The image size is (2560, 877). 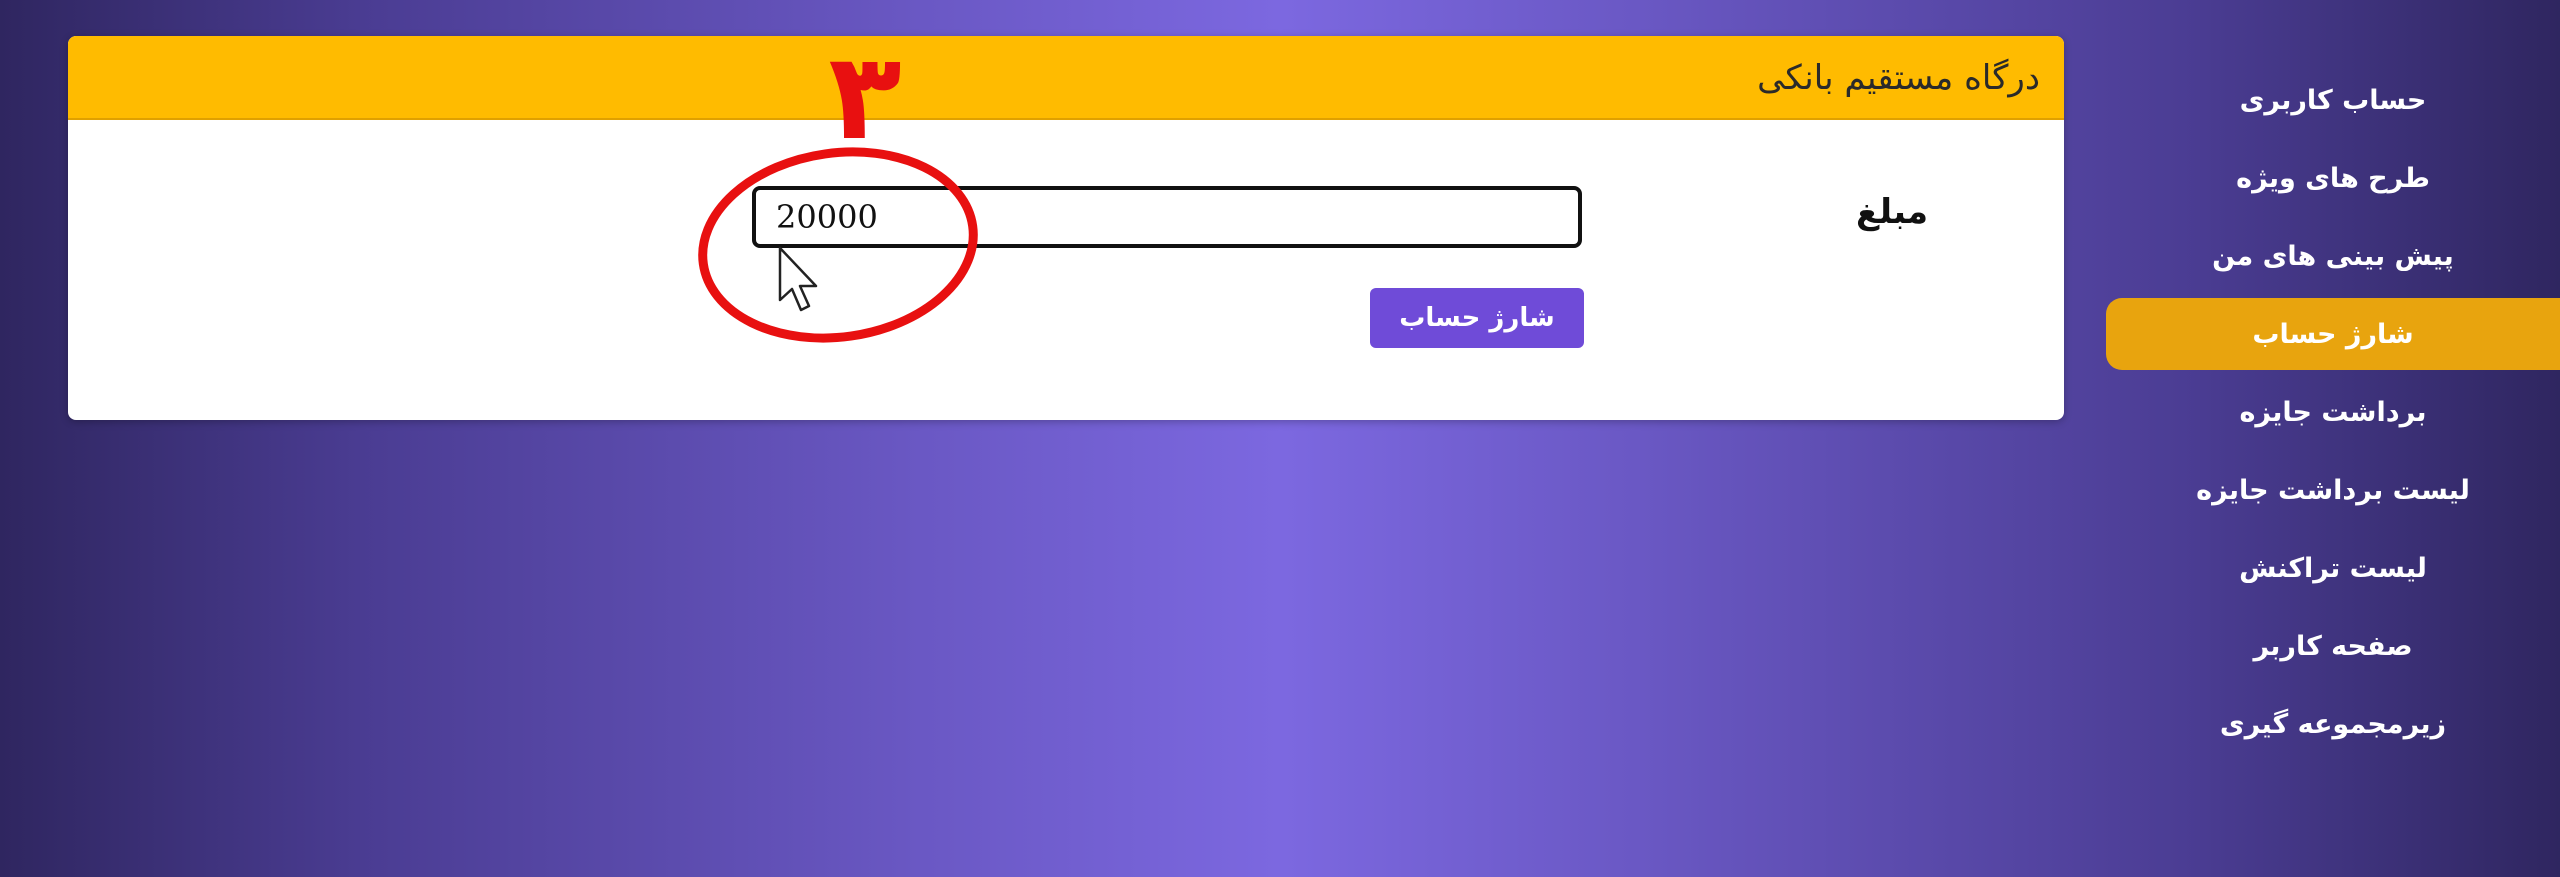 I want to click on sidebar-item-label: لیست برداشت جایزه, so click(x=2333, y=490).